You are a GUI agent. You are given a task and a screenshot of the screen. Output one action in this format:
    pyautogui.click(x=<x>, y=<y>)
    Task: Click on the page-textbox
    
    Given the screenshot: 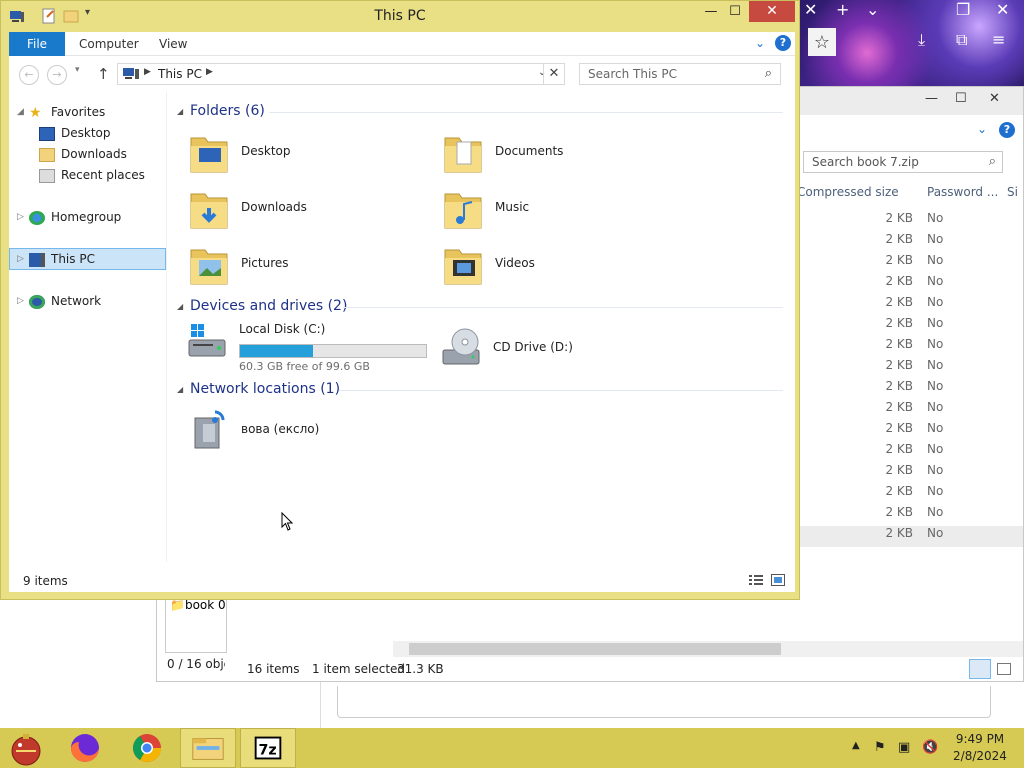 What is the action you would take?
    pyautogui.click(x=664, y=702)
    